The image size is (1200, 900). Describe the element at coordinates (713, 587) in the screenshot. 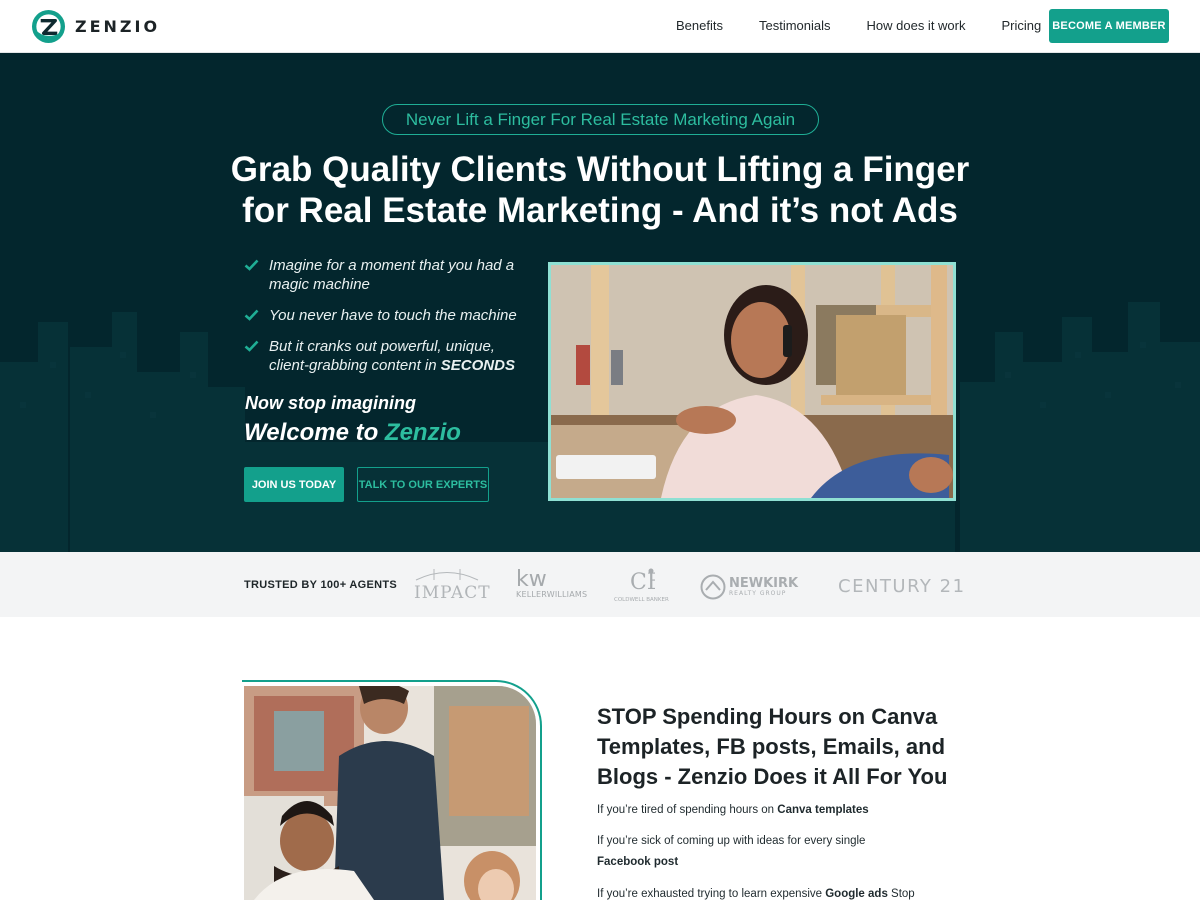

I see `newkirk-house-icon` at that location.